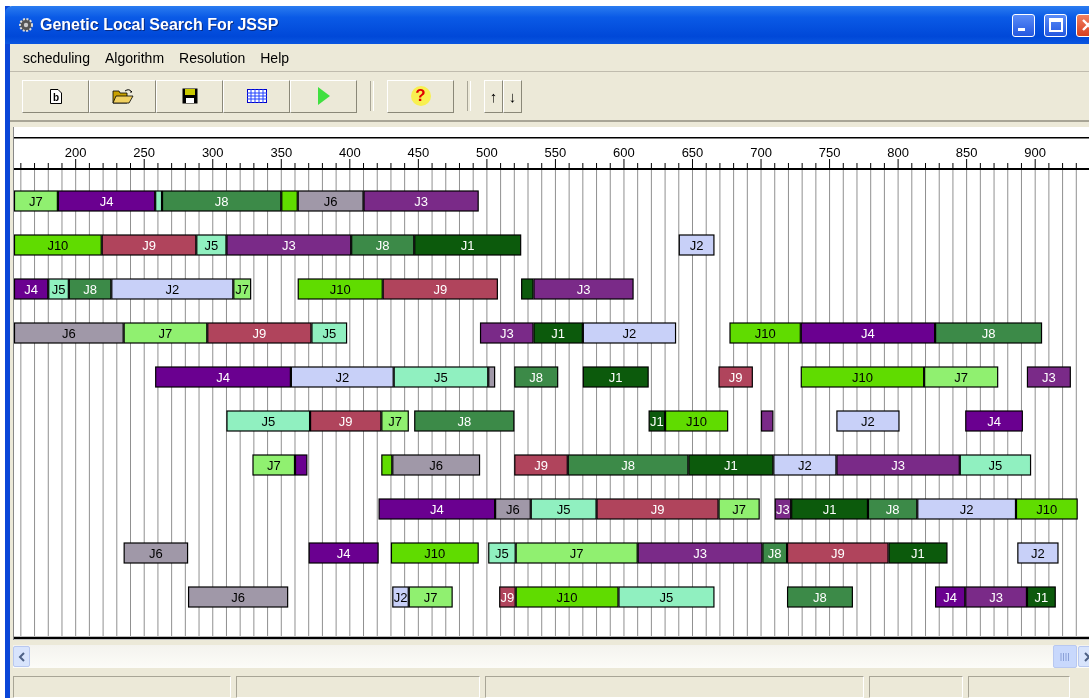  Describe the element at coordinates (275, 57) in the screenshot. I see `menu-item: Help` at that location.